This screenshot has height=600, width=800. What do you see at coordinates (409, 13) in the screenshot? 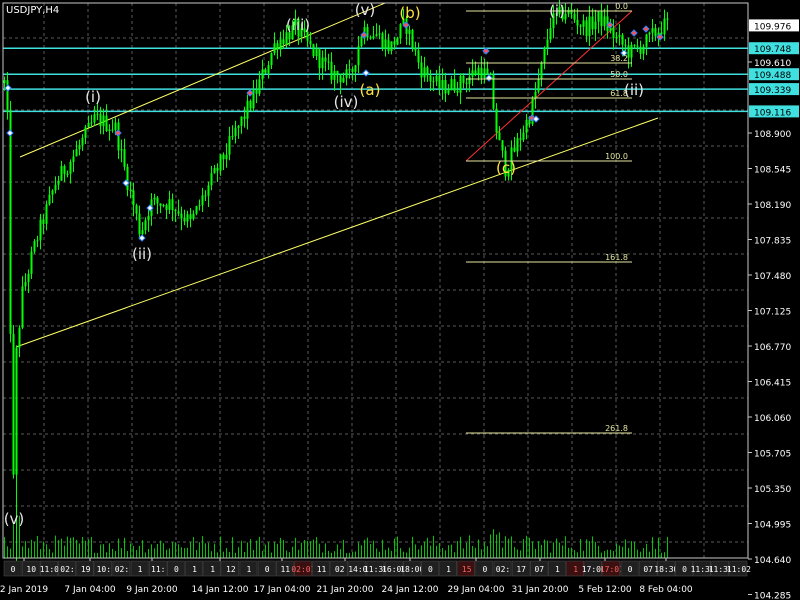
I see `wave-label: (b)` at bounding box center [409, 13].